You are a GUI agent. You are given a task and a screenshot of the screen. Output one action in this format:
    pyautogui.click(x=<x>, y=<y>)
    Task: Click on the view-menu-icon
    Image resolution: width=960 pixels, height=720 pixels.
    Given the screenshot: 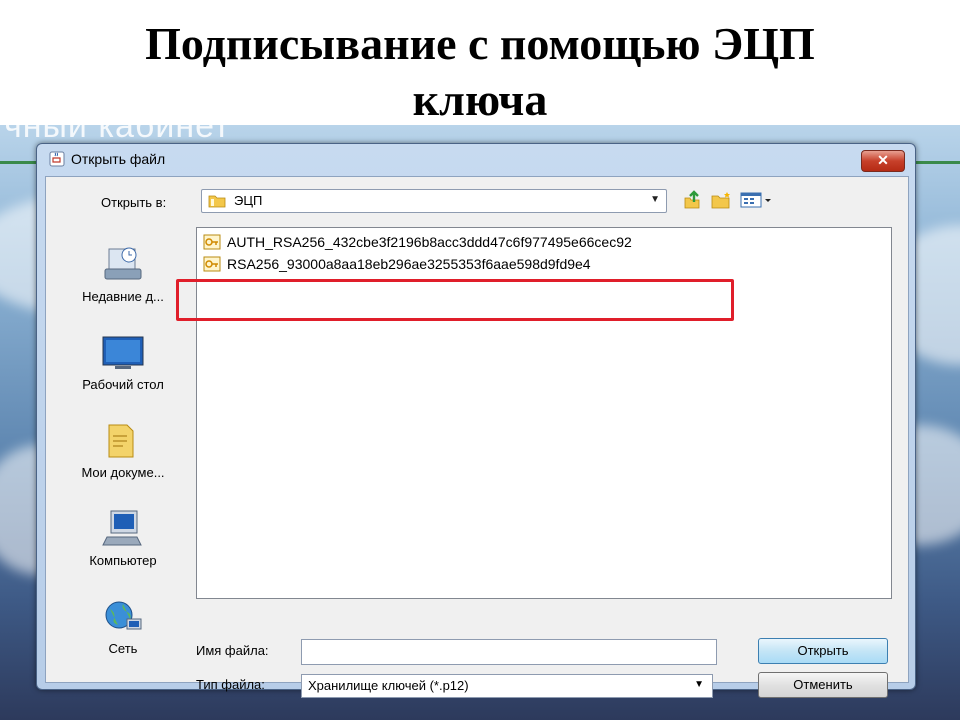 What is the action you would take?
    pyautogui.click(x=756, y=200)
    